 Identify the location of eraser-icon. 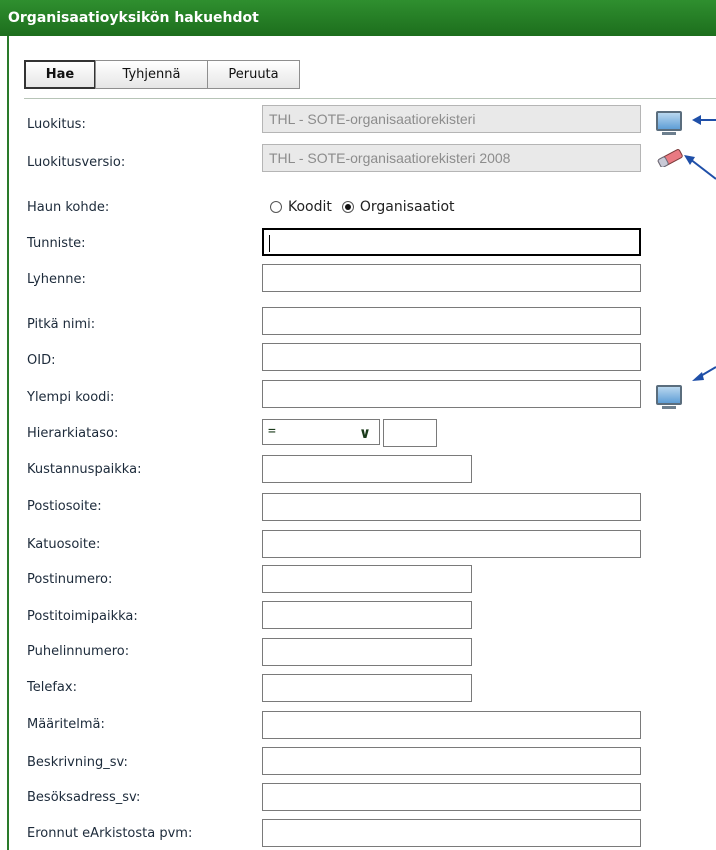
(670, 158).